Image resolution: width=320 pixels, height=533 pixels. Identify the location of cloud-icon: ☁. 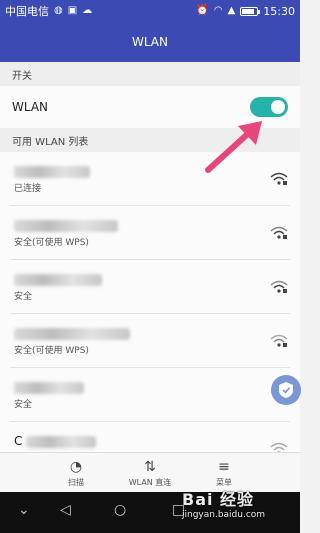
(87, 10).